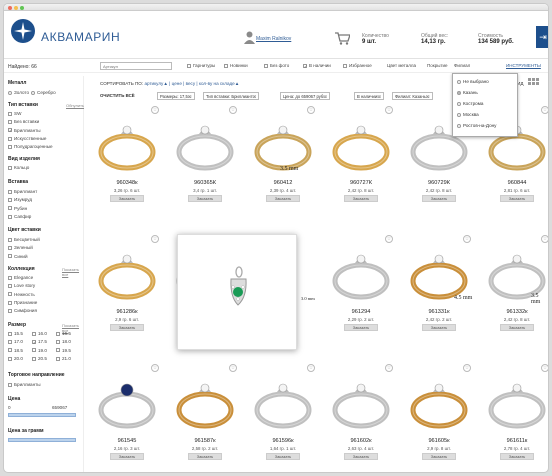 The width and height of the screenshot is (552, 476). I want to click on izbrannoe-checkbox: Избранное, so click(357, 65).